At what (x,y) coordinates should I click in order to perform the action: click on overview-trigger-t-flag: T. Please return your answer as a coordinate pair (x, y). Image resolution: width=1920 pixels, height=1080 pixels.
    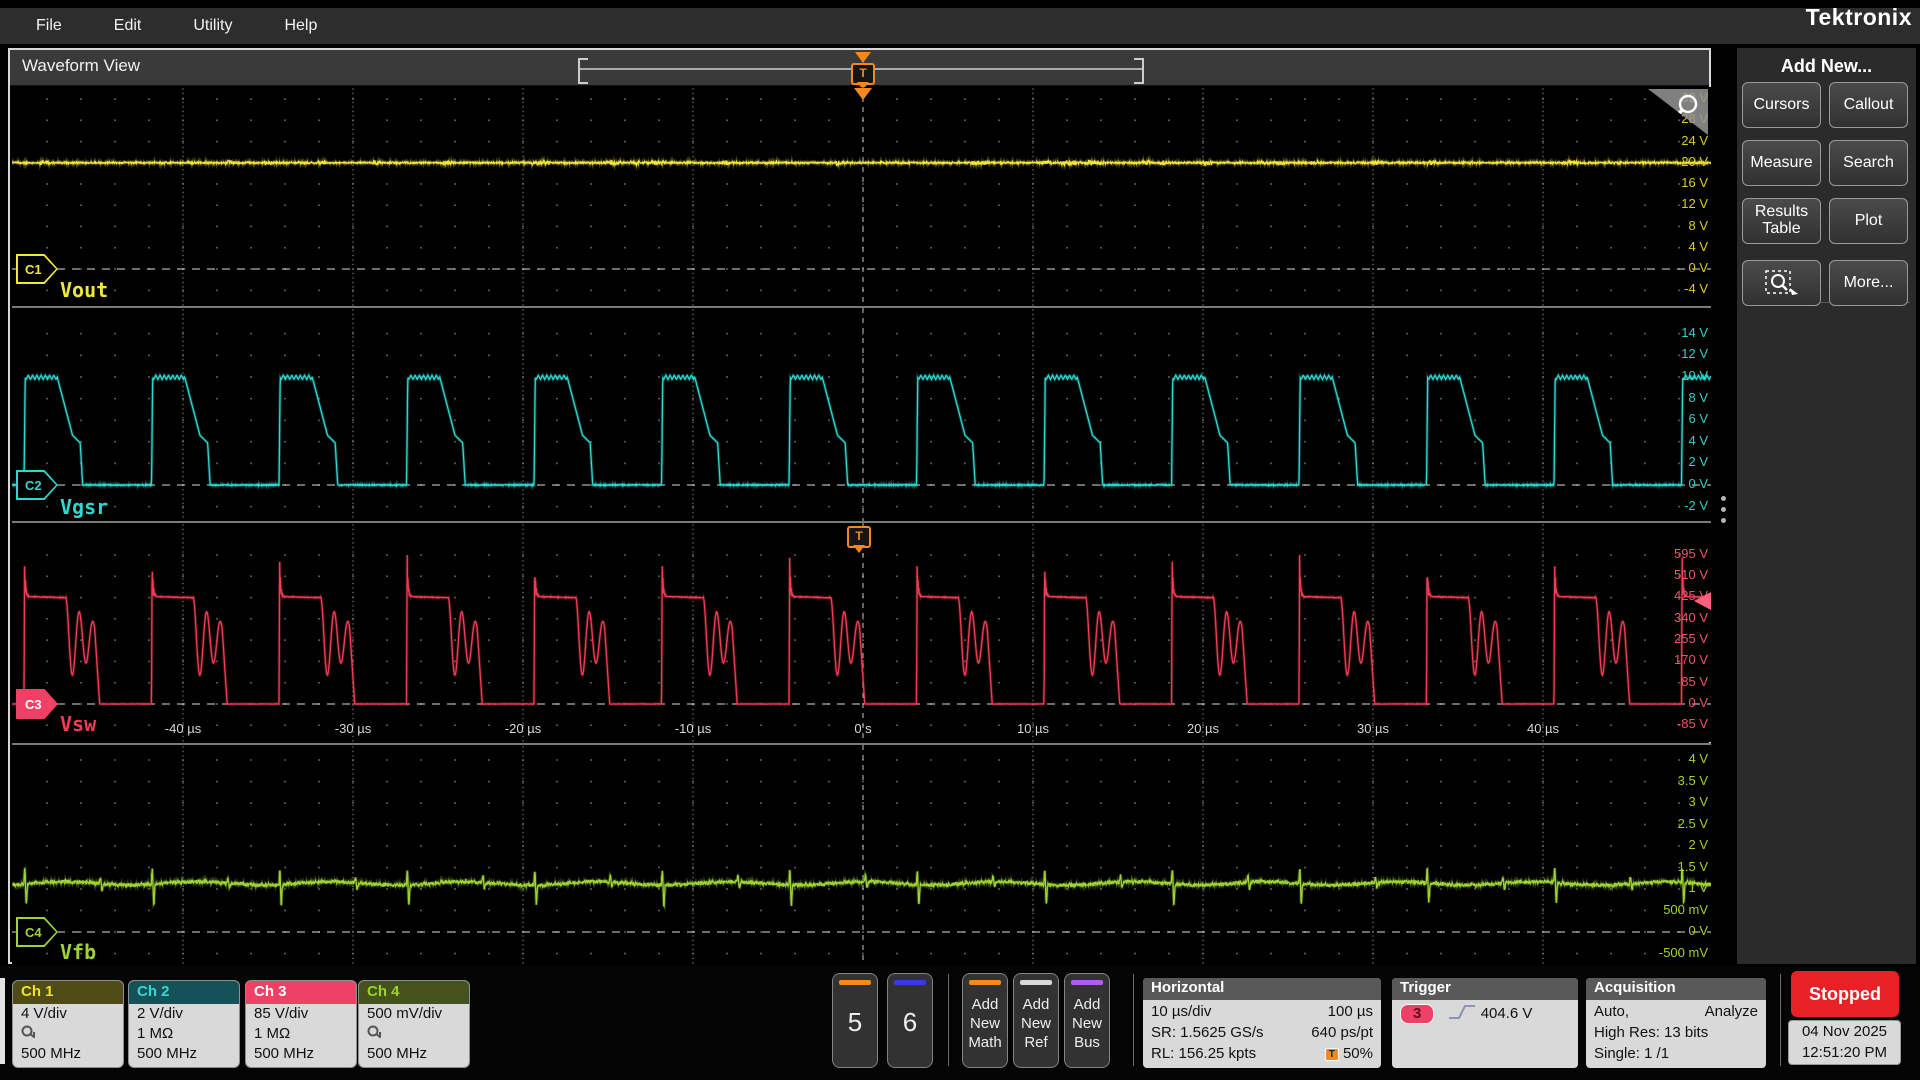
    Looking at the image, I should click on (863, 76).